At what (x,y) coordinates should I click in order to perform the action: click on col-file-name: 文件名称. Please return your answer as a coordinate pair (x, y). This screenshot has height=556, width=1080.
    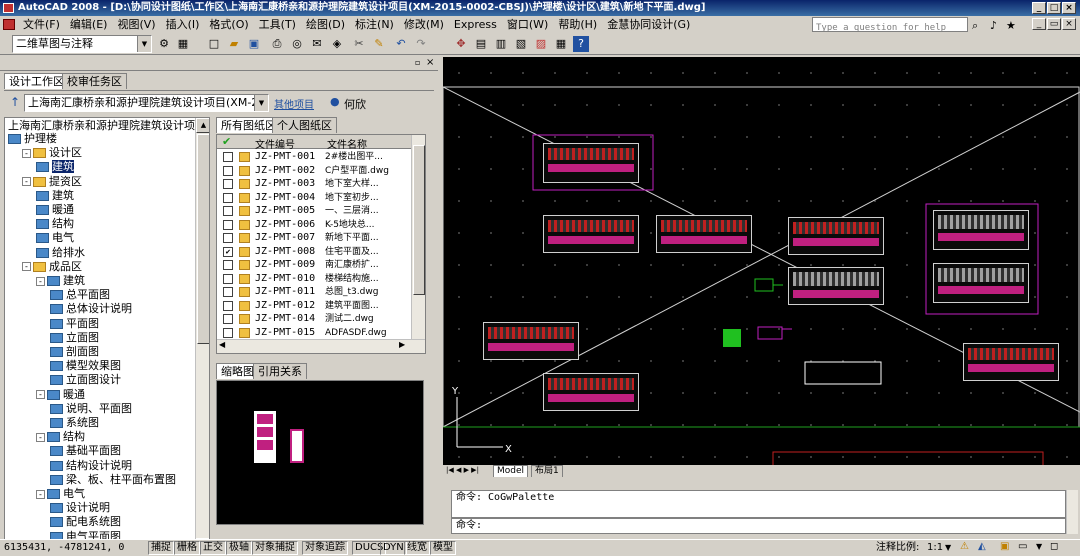
    Looking at the image, I should click on (347, 143).